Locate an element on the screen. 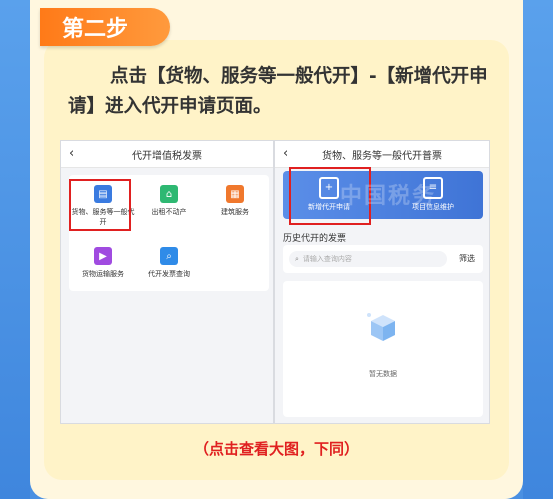 The height and width of the screenshot is (499, 553). service-construction: ▦ 建筑服务 is located at coordinates (235, 201).